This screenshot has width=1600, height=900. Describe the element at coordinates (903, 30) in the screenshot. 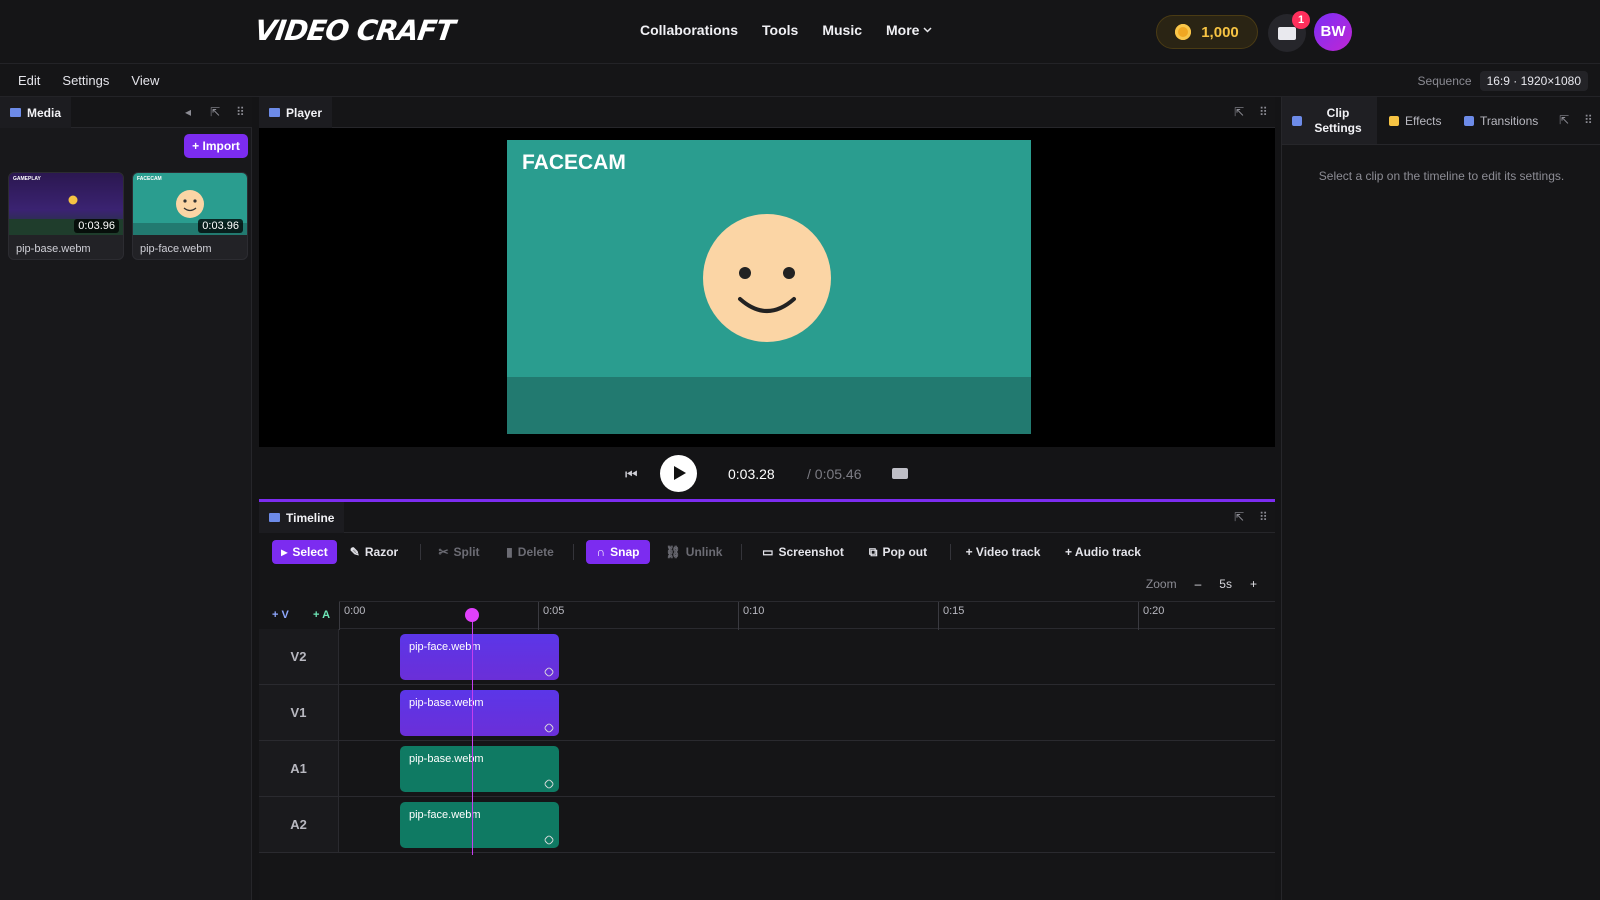

I see `nav-more-label: More` at that location.